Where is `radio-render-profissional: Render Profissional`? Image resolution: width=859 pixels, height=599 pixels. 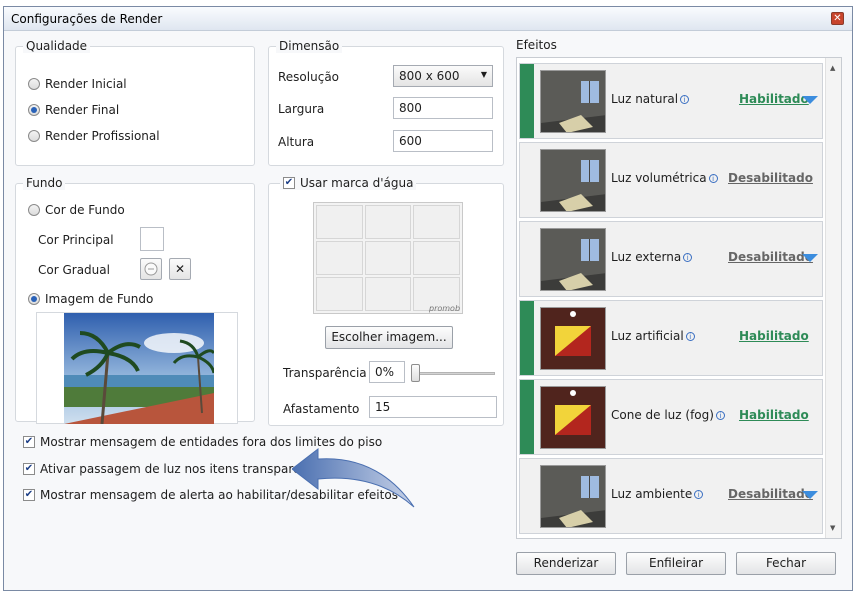
radio-render-profissional: Render Profissional is located at coordinates (94, 136).